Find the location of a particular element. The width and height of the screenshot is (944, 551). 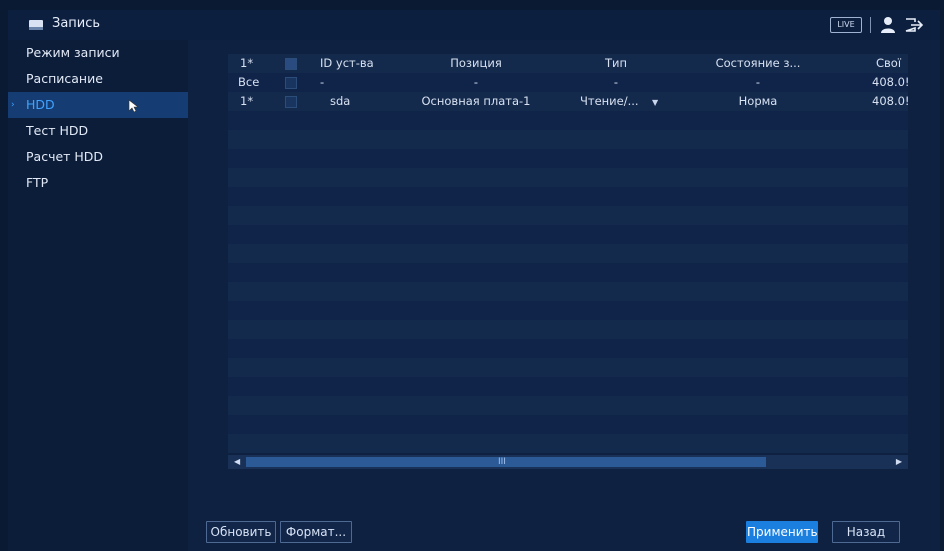

all-row-device-id: - is located at coordinates (322, 82).